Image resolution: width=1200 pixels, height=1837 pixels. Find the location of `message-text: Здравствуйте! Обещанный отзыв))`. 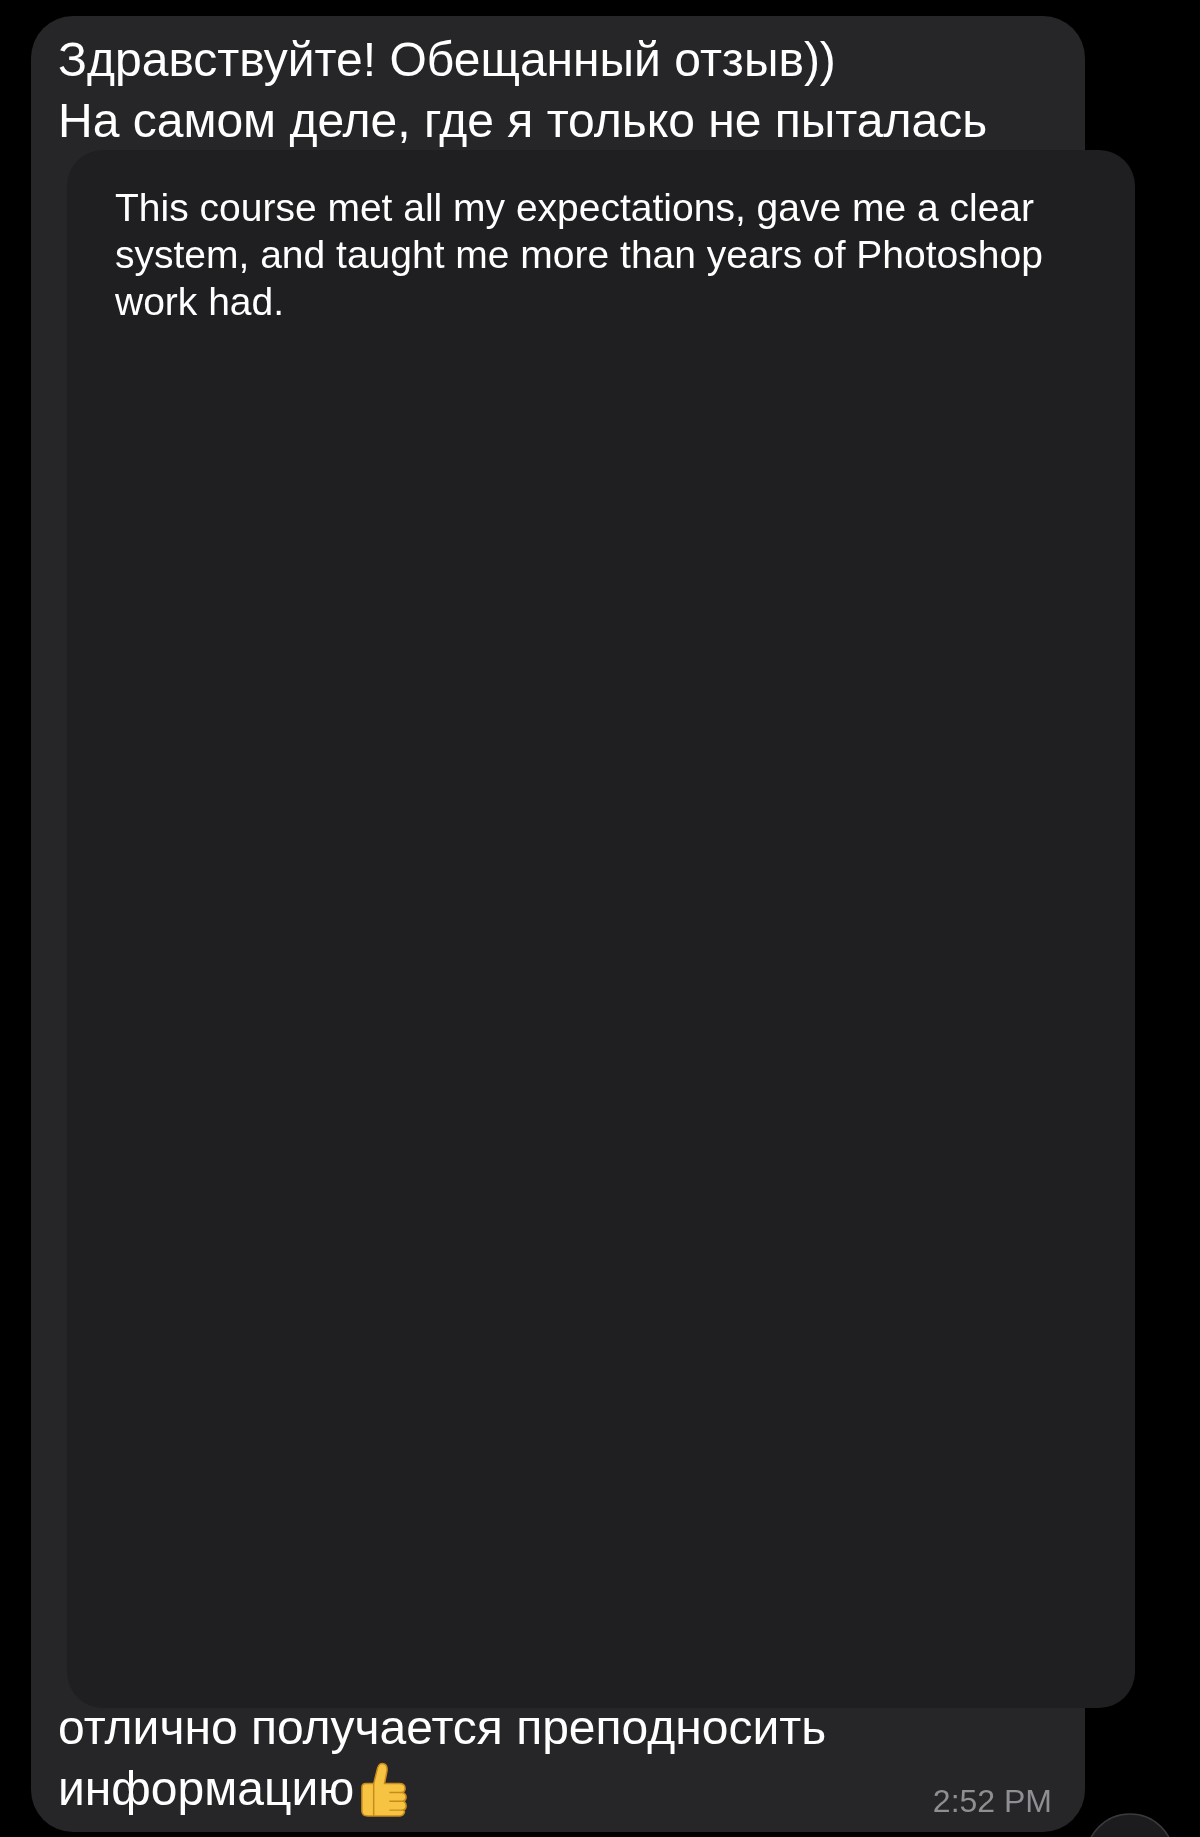

message-text: Здравствуйте! Обещанный отзыв)) is located at coordinates (447, 60).